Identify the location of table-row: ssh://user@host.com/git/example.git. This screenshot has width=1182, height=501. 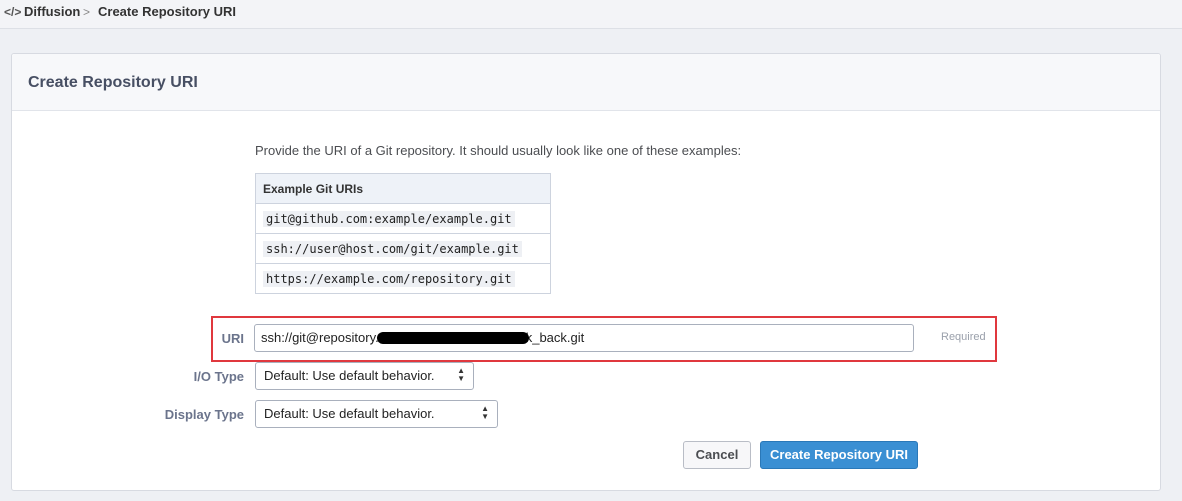
(403, 248).